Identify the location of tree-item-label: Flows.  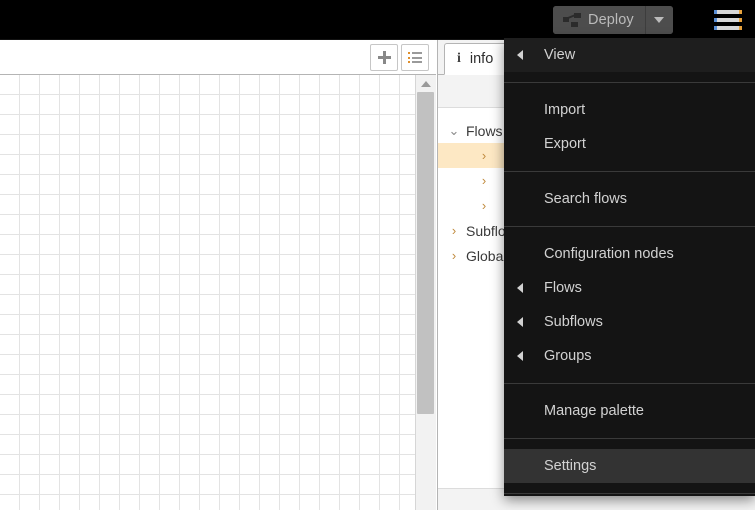
(484, 130).